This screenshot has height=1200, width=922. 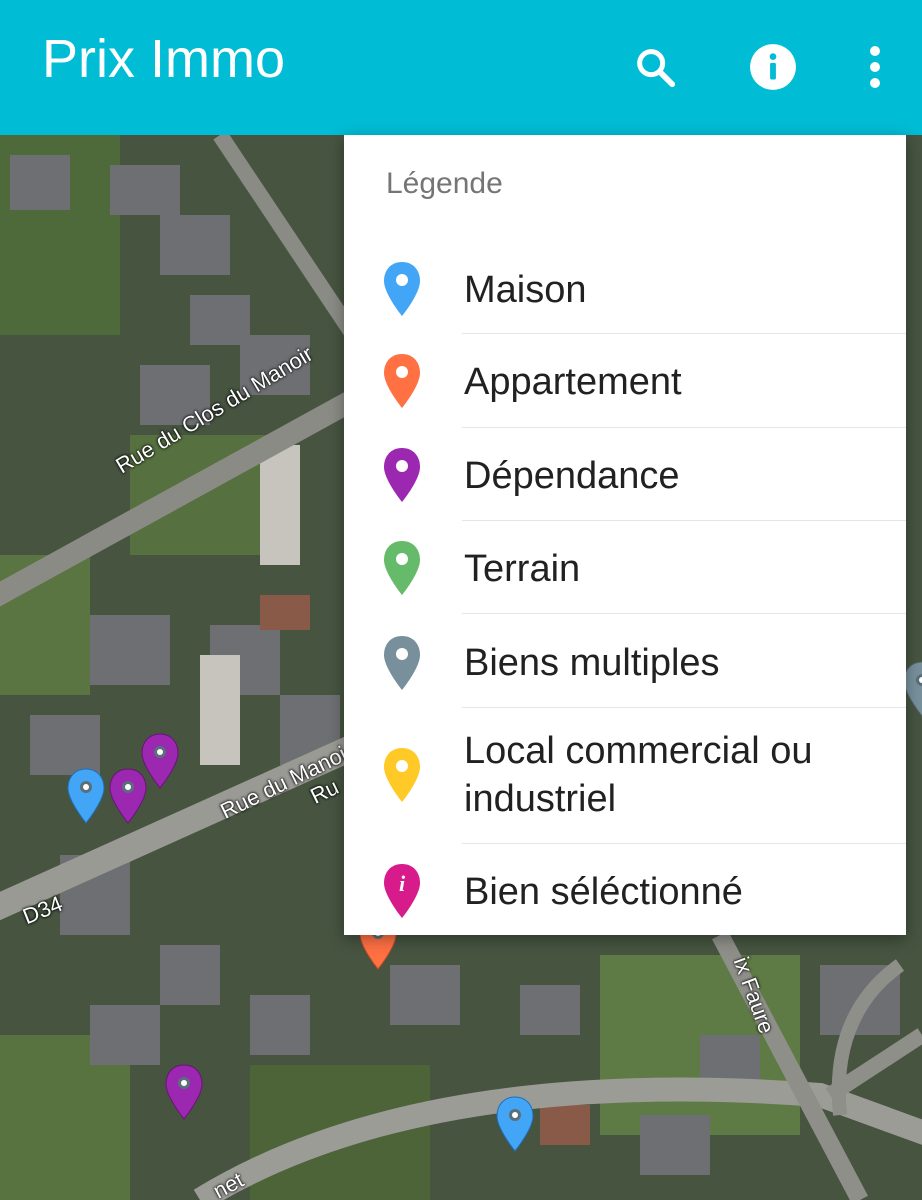 I want to click on legend-item-label: Dépendance, so click(x=572, y=476).